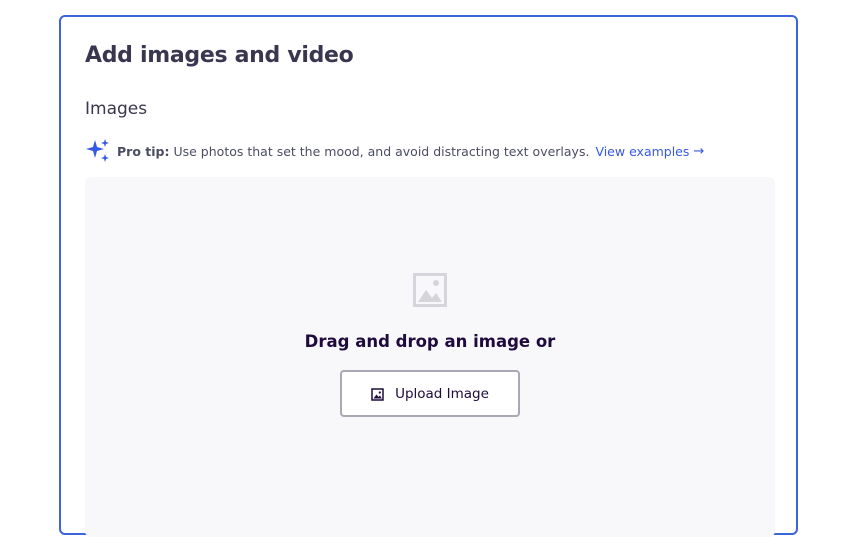 The height and width of the screenshot is (537, 863). I want to click on view-examples-link: View examples →, so click(649, 151).